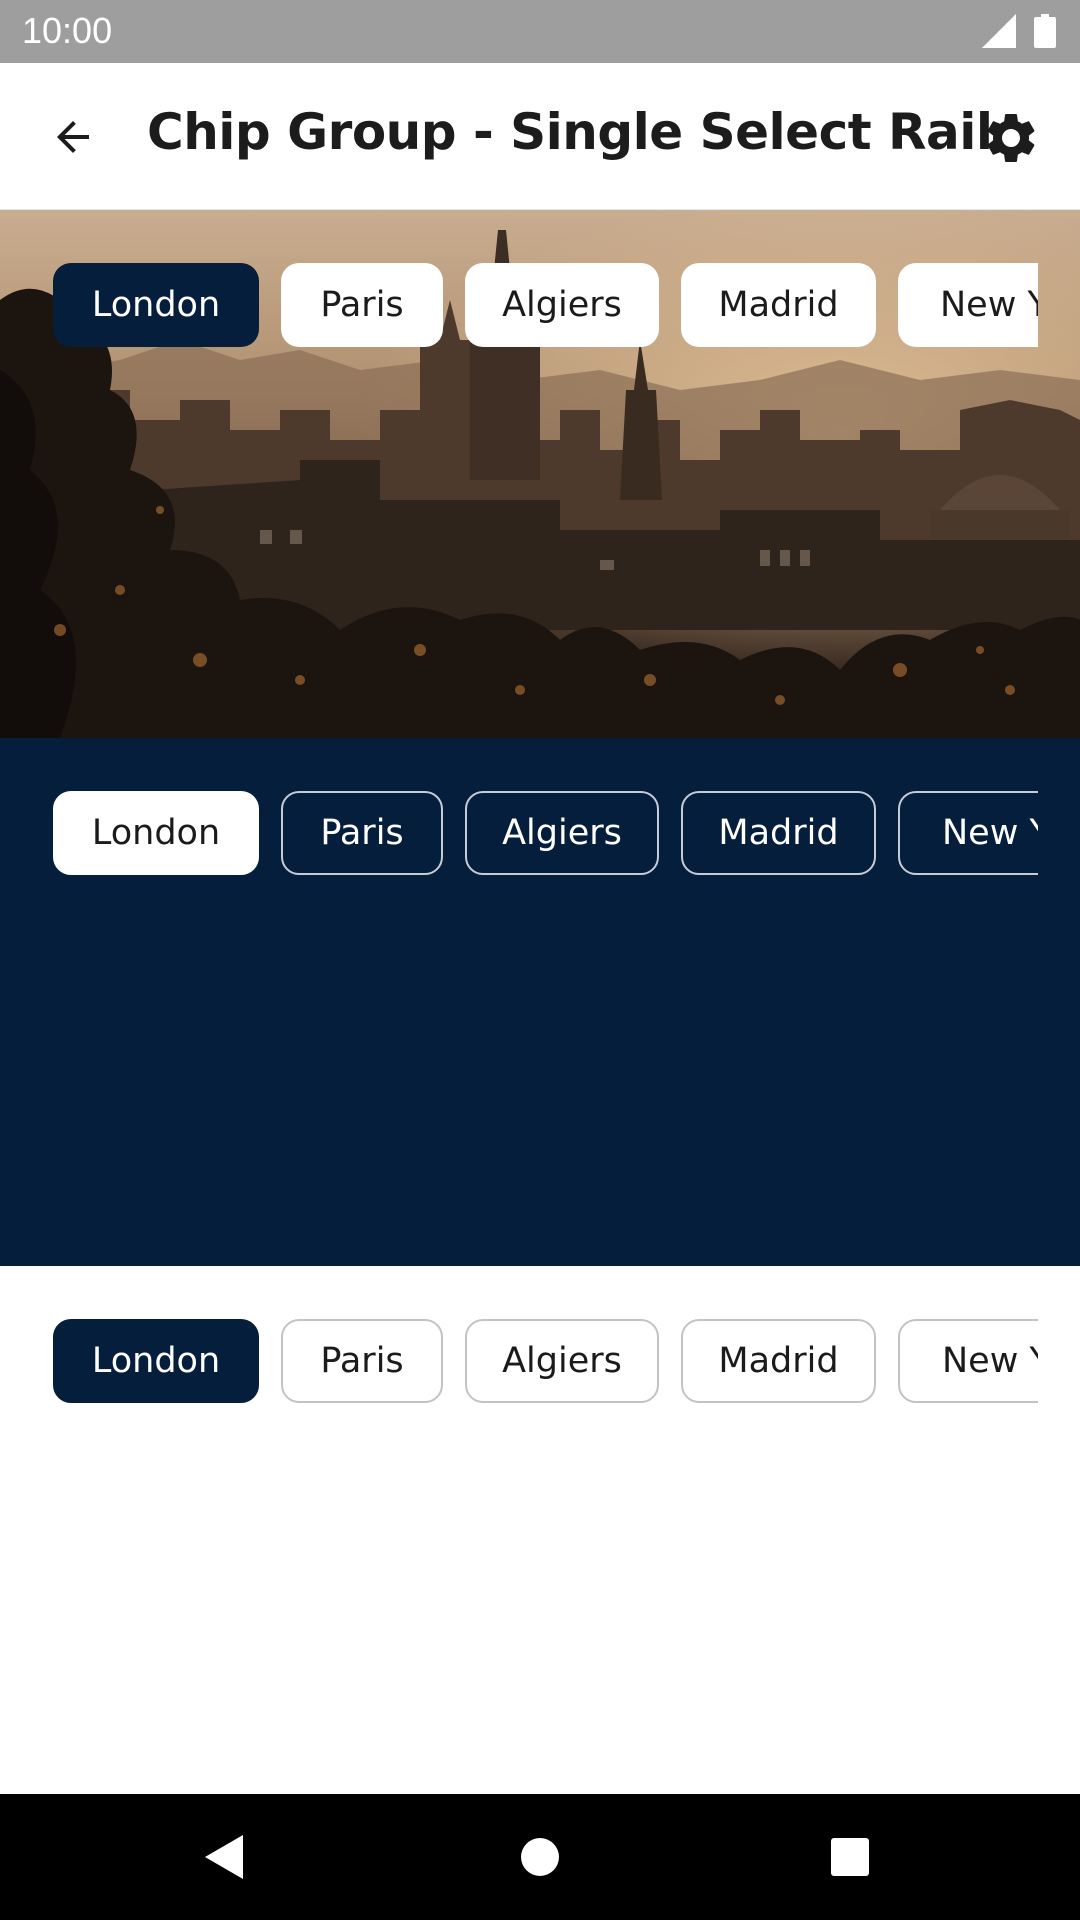 The image size is (1080, 1920). I want to click on nav-back-icon, so click(224, 1857).